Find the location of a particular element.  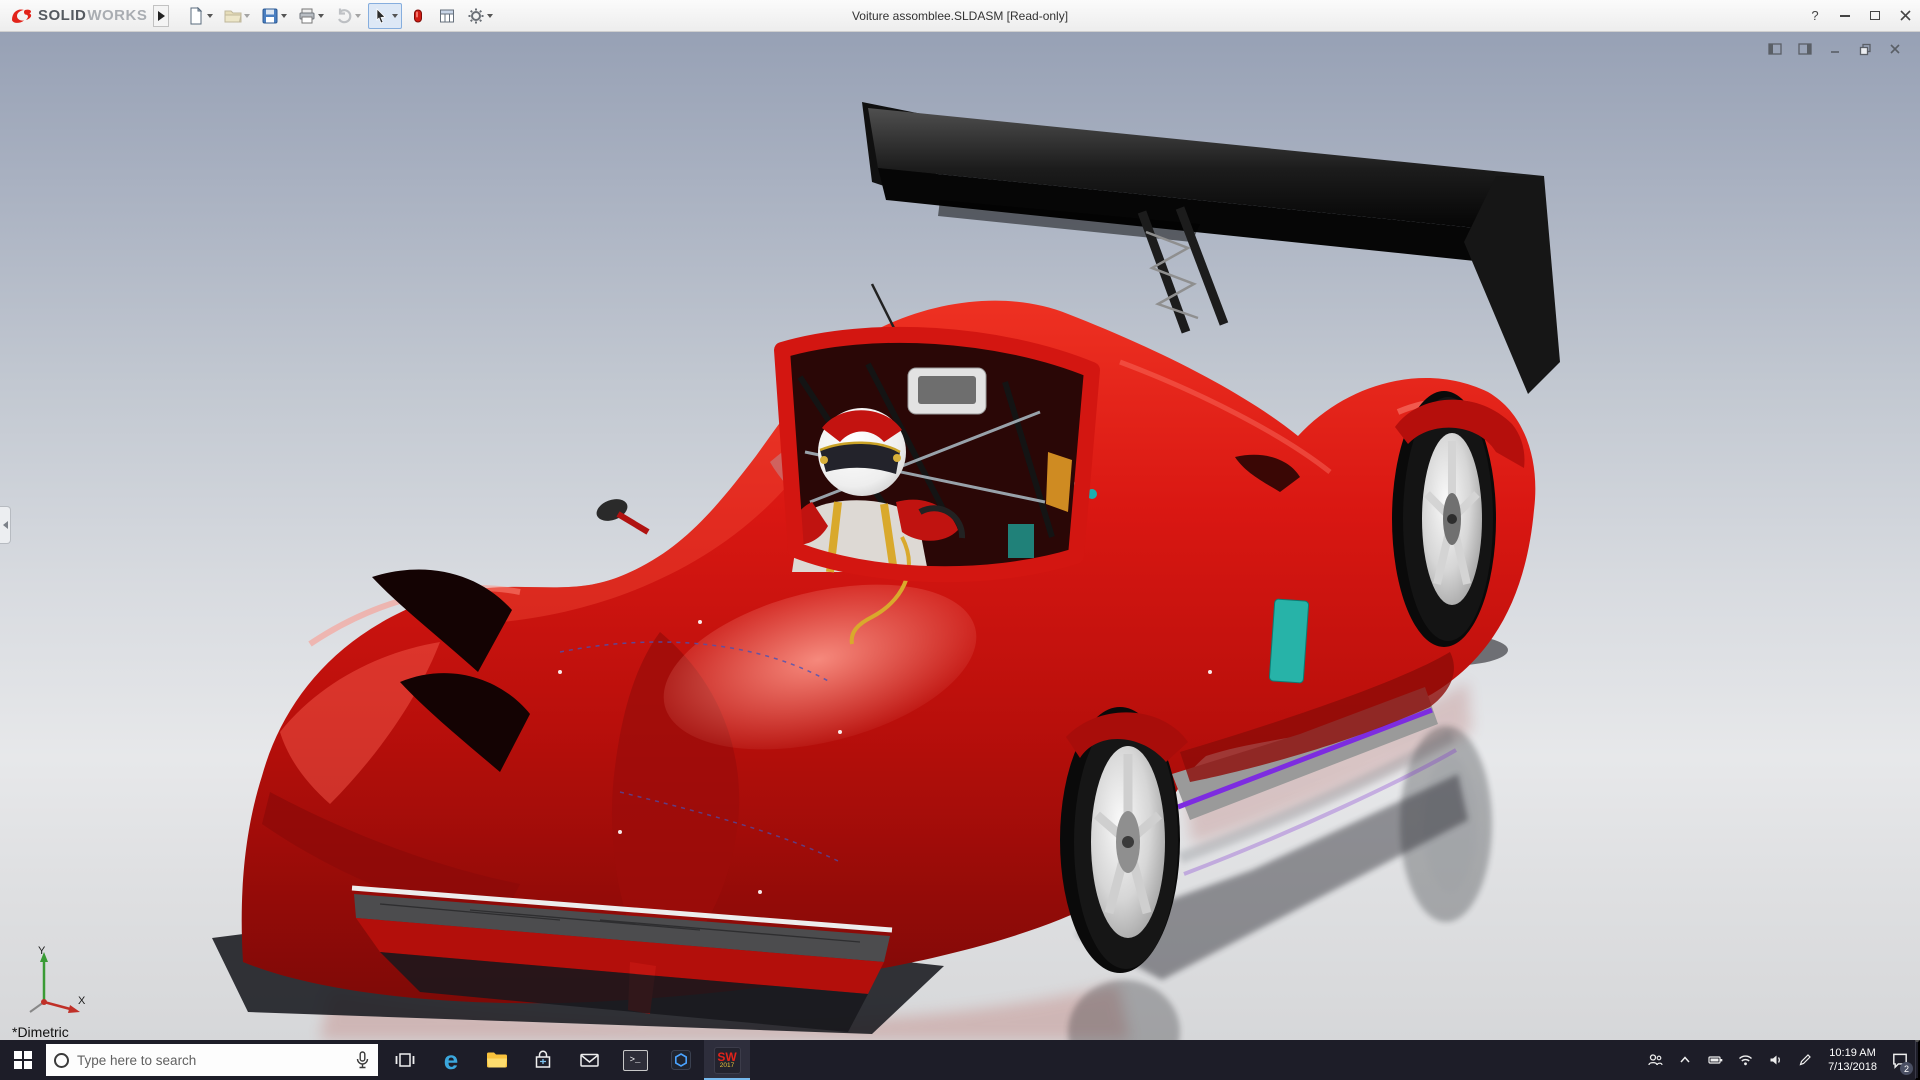

axis-y-label: Y is located at coordinates (42, 951).